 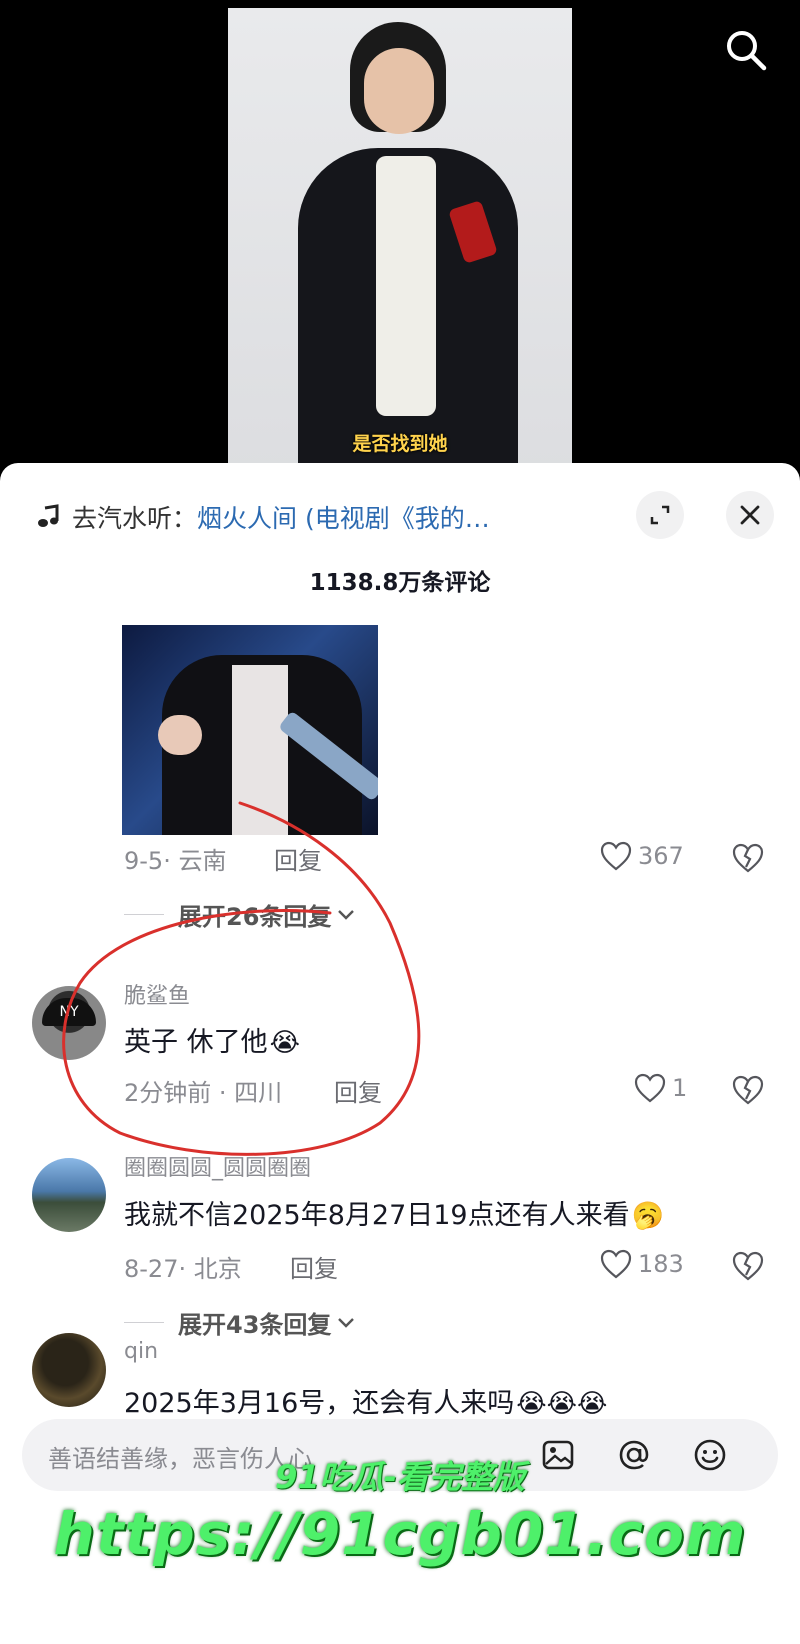 What do you see at coordinates (255, 917) in the screenshot?
I see `expand-replies-label: 展开26条回复` at bounding box center [255, 917].